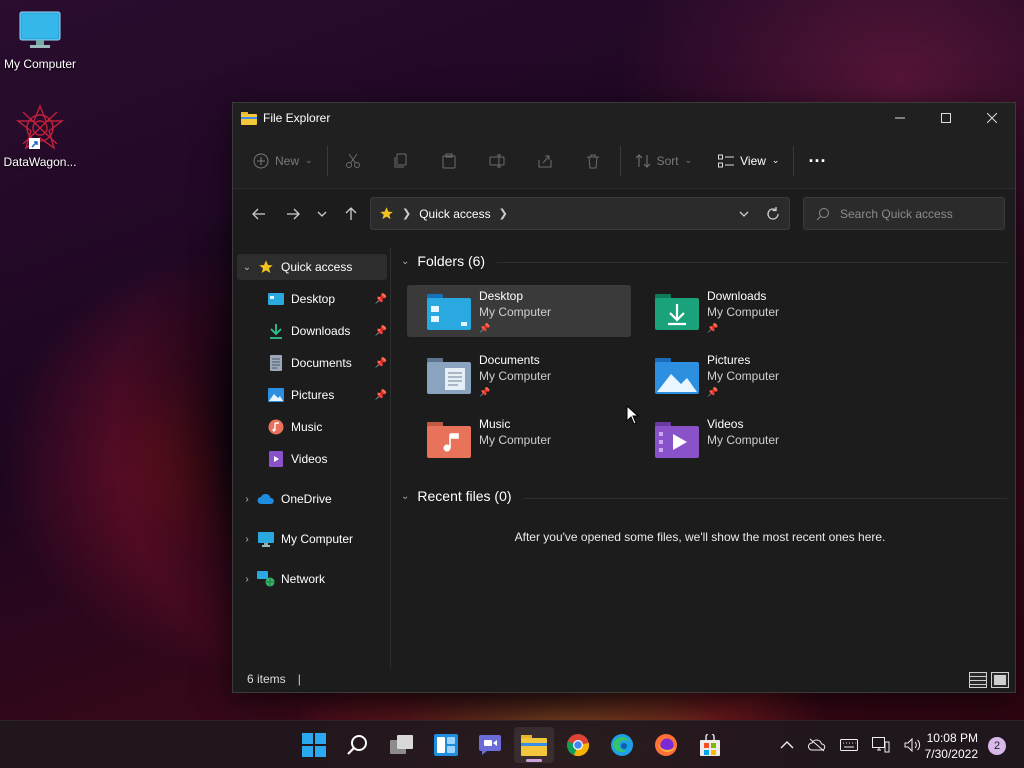 This screenshot has height=768, width=1024. I want to click on recent-locations-button, so click(322, 214).